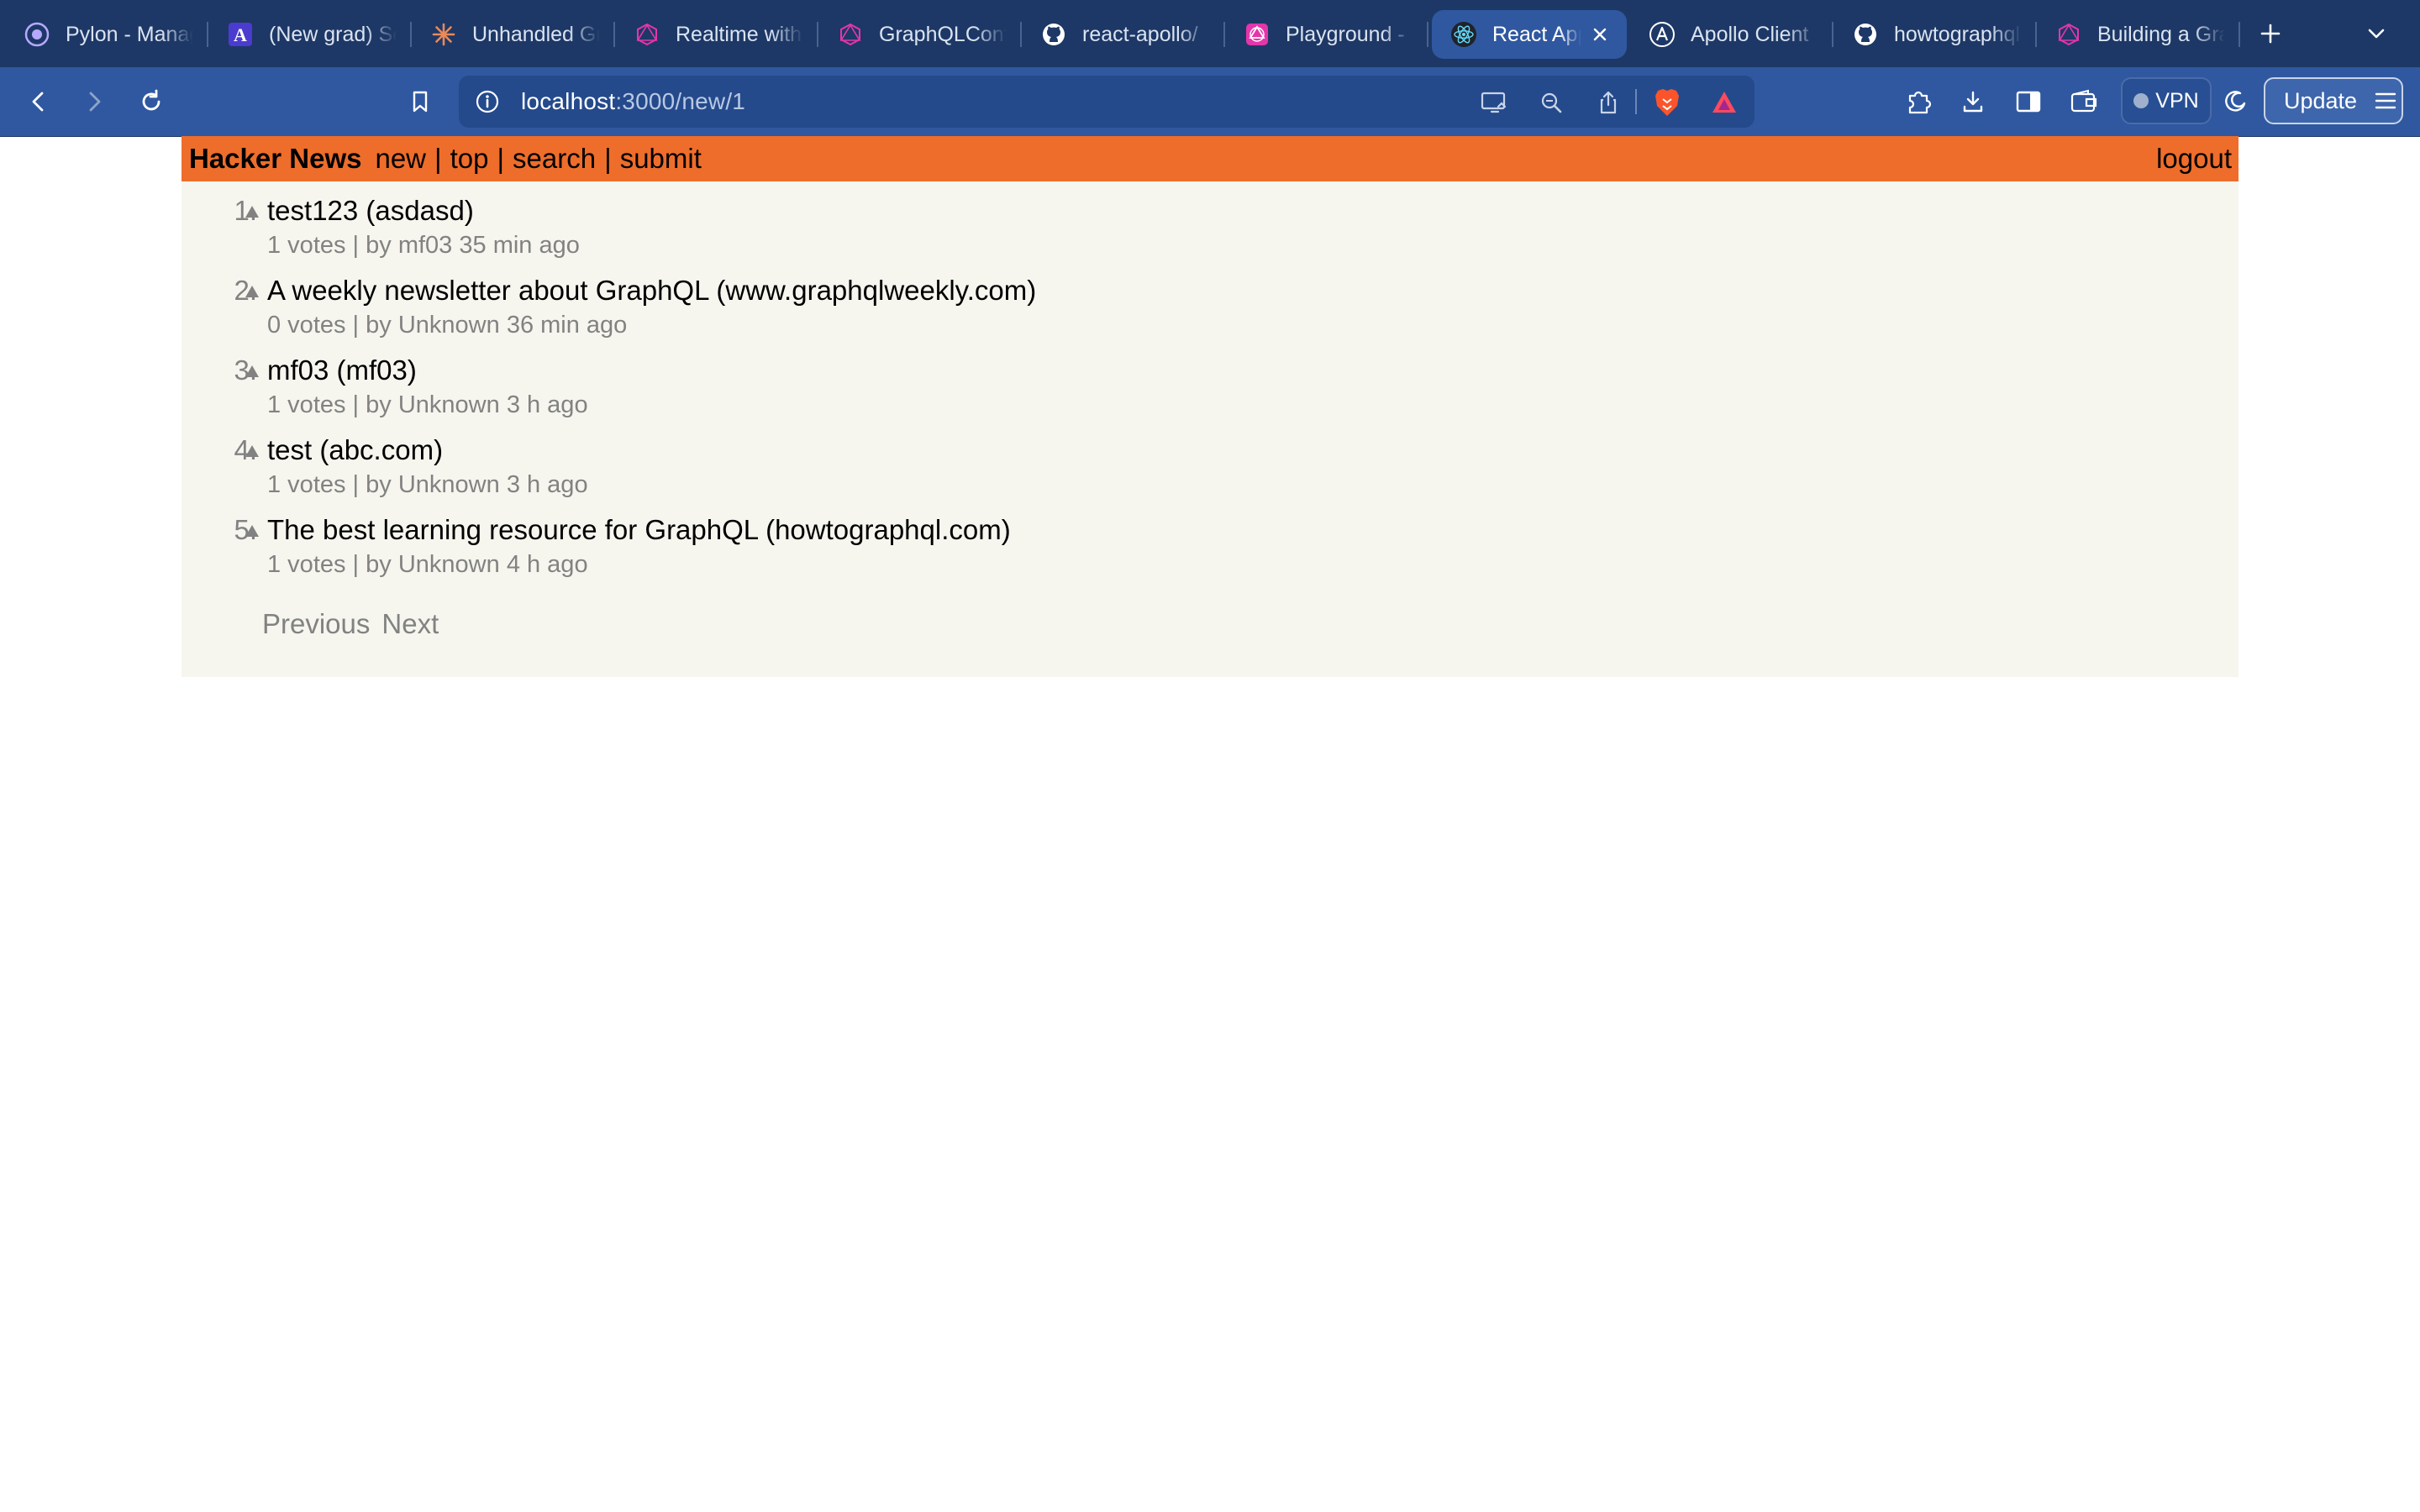 The width and height of the screenshot is (2420, 1512). I want to click on share-icon, so click(1608, 102).